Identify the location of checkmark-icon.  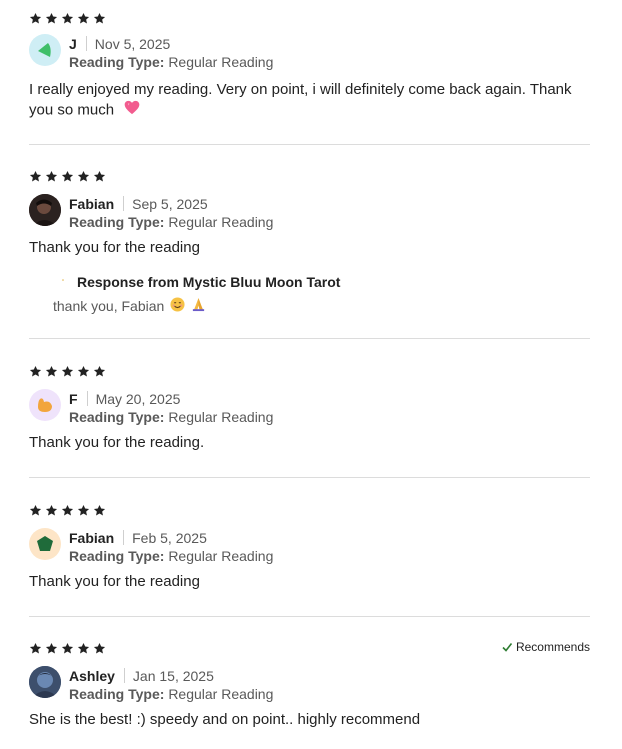
(507, 647).